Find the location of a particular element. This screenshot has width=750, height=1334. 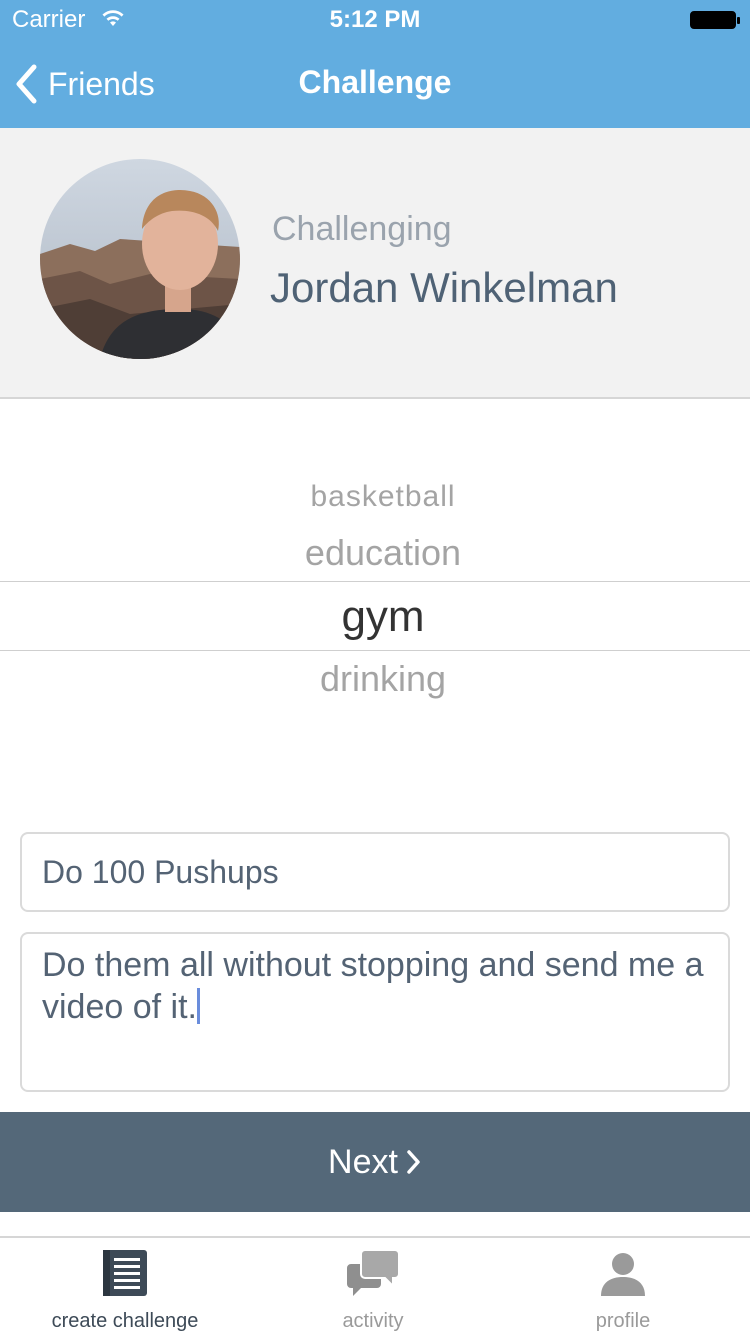

tab-activity-label: activity is located at coordinates (373, 1321).